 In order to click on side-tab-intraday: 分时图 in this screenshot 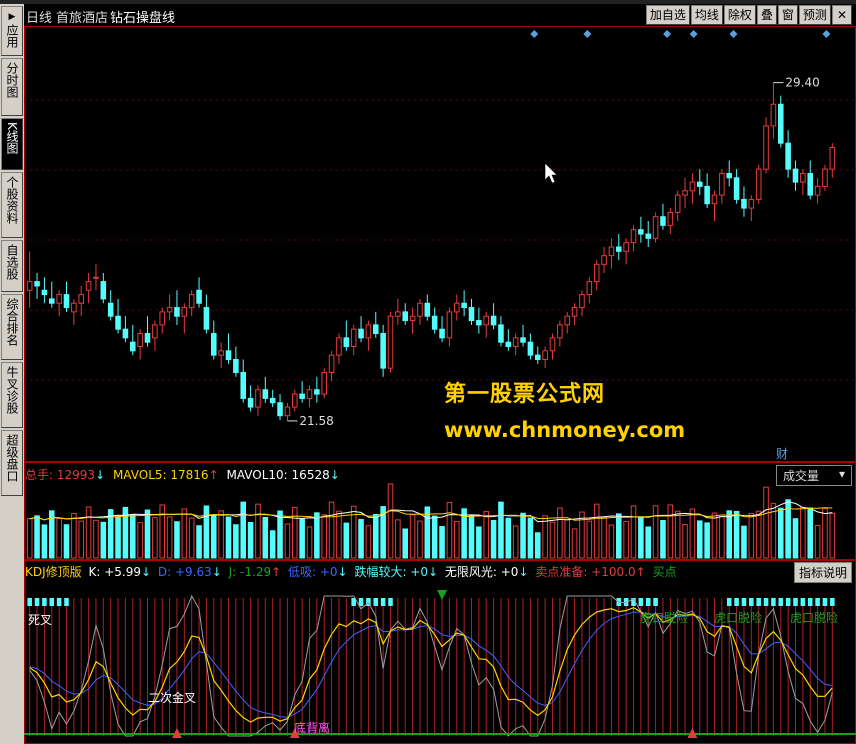, I will do `click(12, 87)`.